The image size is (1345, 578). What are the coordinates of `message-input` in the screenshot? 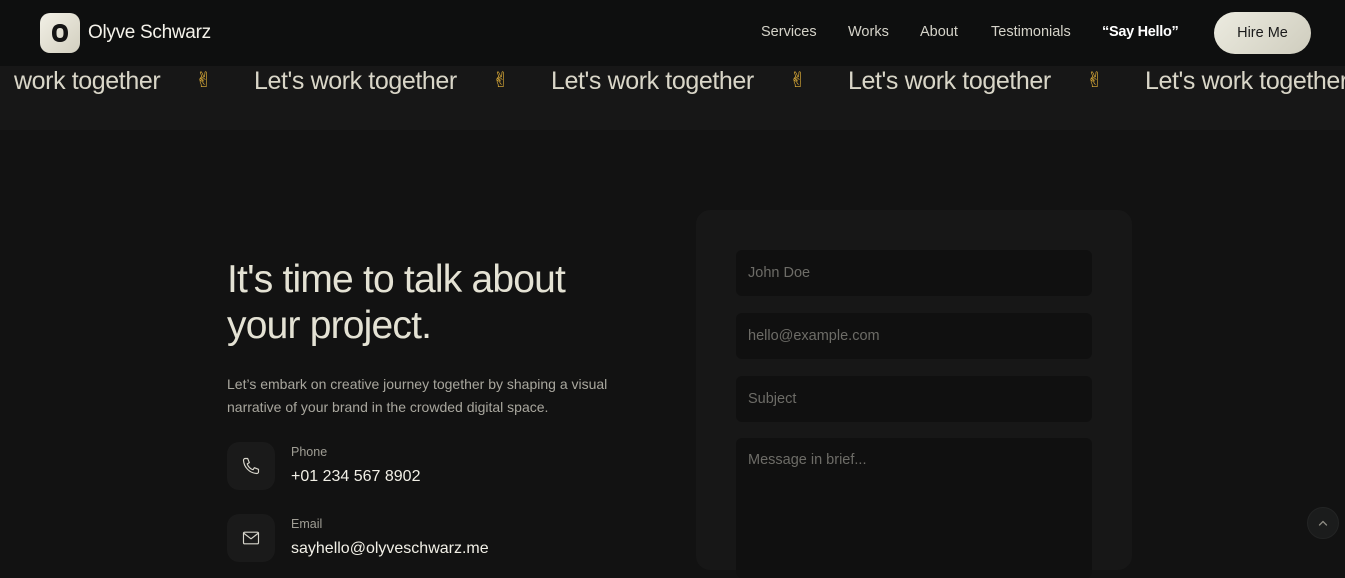 It's located at (914, 508).